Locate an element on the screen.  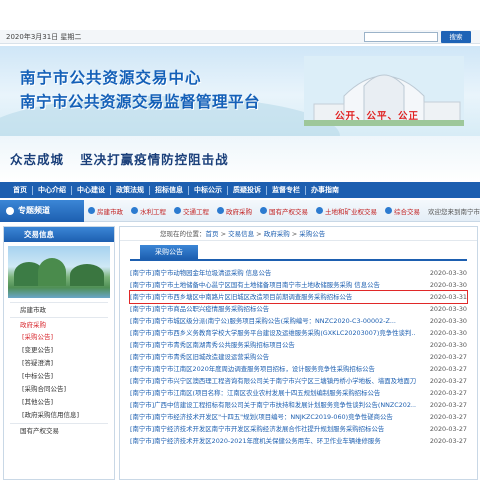
nav-home: 首页 is located at coordinates (20, 190).